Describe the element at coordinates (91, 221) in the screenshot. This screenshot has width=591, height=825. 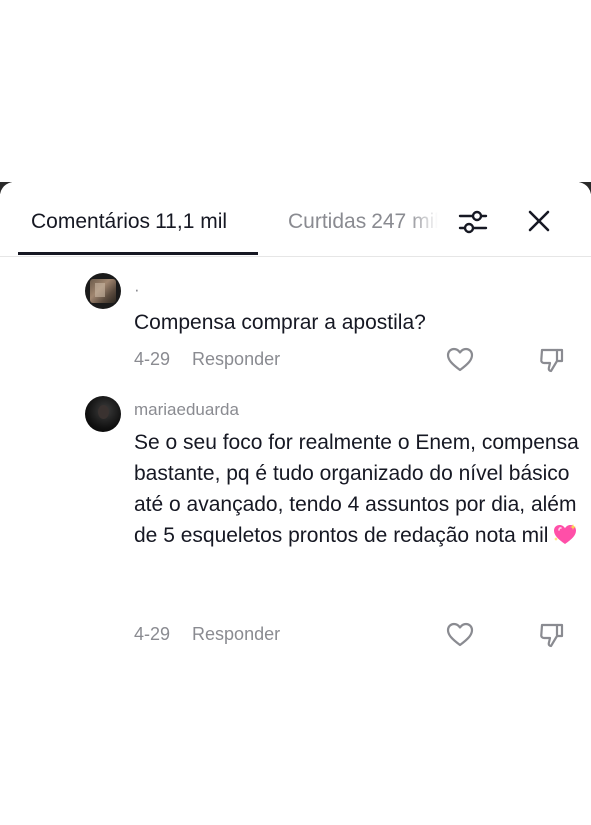
I see `tab-comments-label: Comentários` at that location.